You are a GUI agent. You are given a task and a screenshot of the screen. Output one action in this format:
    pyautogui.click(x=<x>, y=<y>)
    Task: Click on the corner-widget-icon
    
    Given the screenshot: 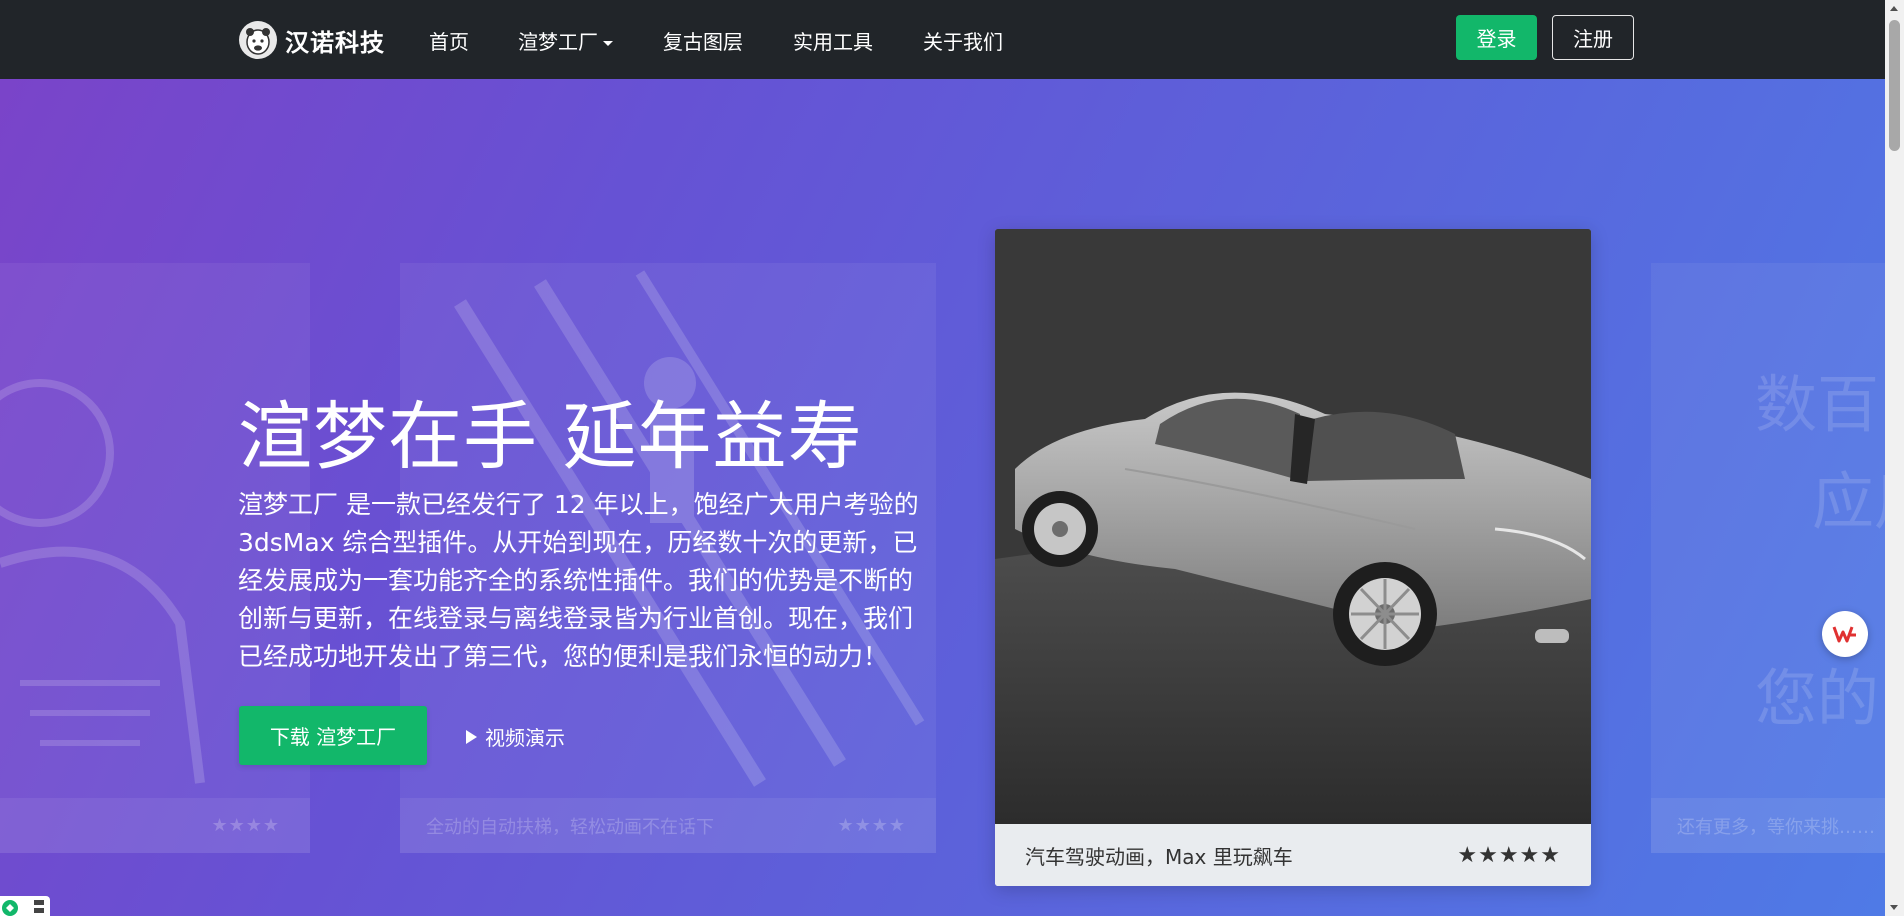 What is the action you would take?
    pyautogui.click(x=23, y=908)
    